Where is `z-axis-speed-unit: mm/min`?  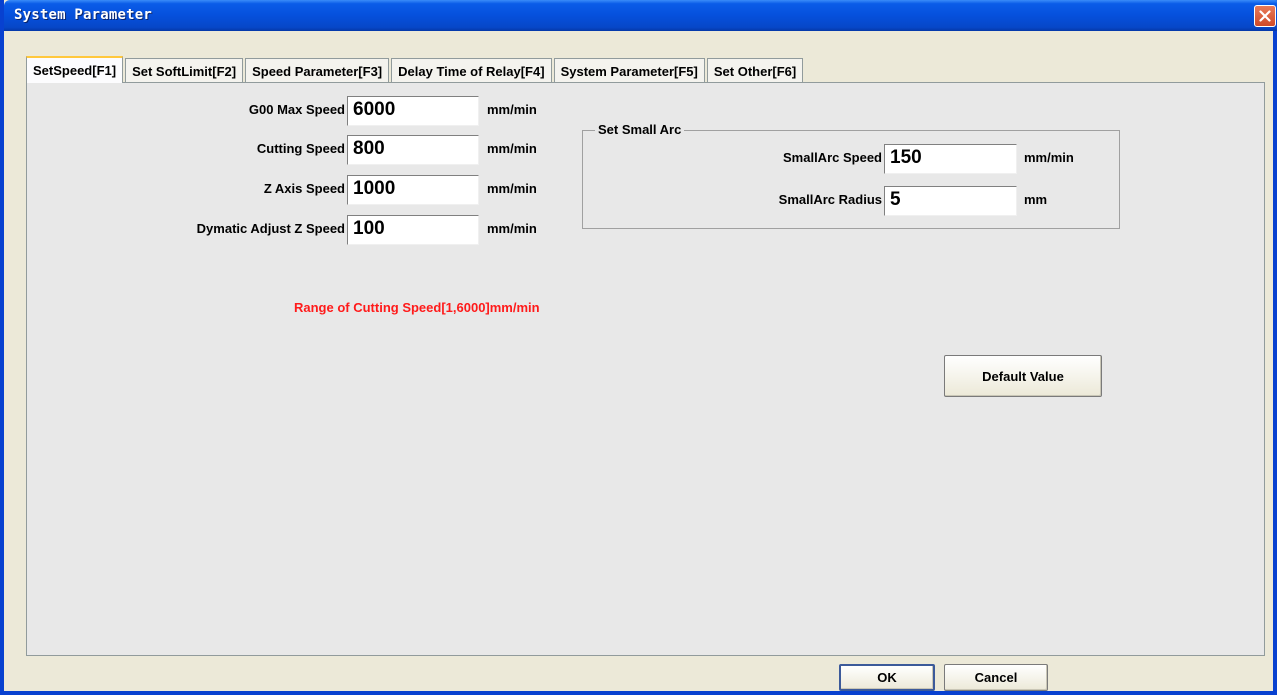
z-axis-speed-unit: mm/min is located at coordinates (512, 188).